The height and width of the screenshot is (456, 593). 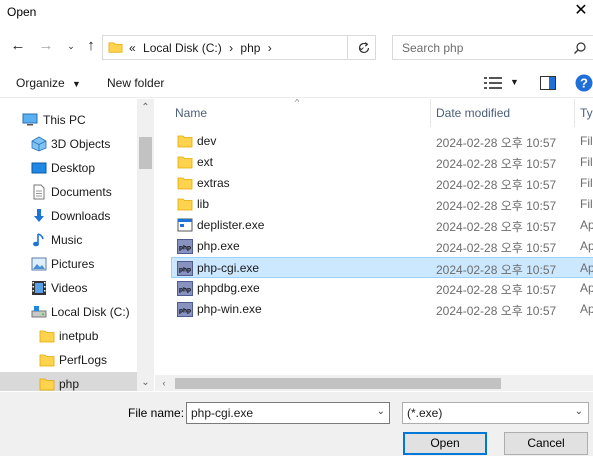 What do you see at coordinates (68, 264) in the screenshot?
I see `nav-item-pictures: Pictures` at bounding box center [68, 264].